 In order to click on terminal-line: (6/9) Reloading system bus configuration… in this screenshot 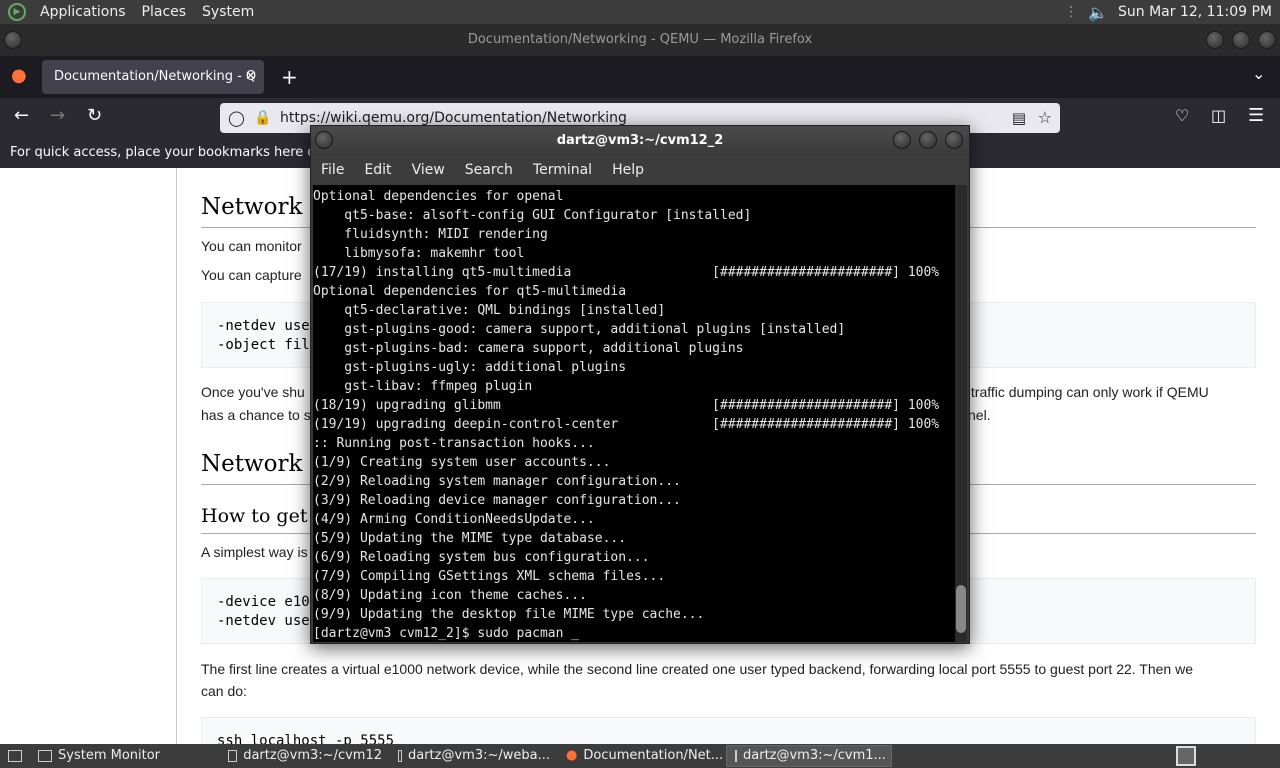, I will do `click(481, 557)`.